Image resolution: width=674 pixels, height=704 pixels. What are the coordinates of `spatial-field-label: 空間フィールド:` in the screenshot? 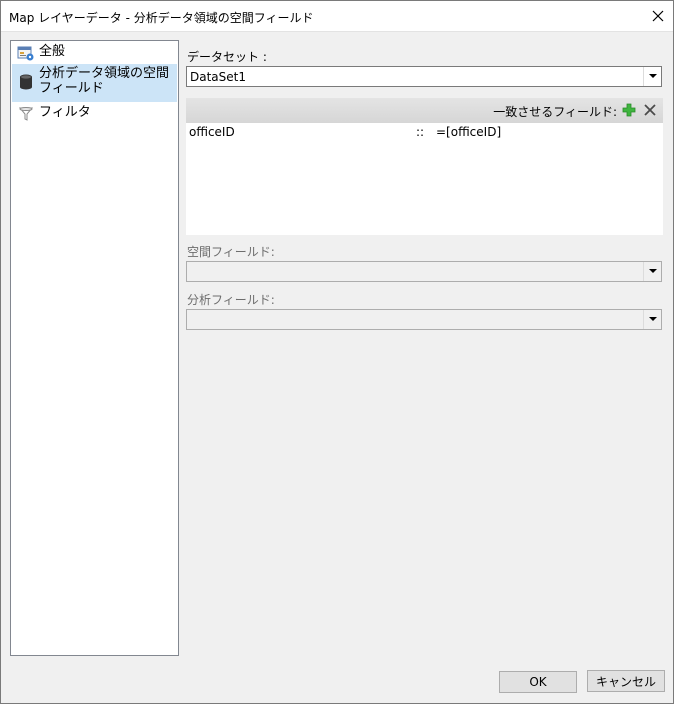 It's located at (231, 252).